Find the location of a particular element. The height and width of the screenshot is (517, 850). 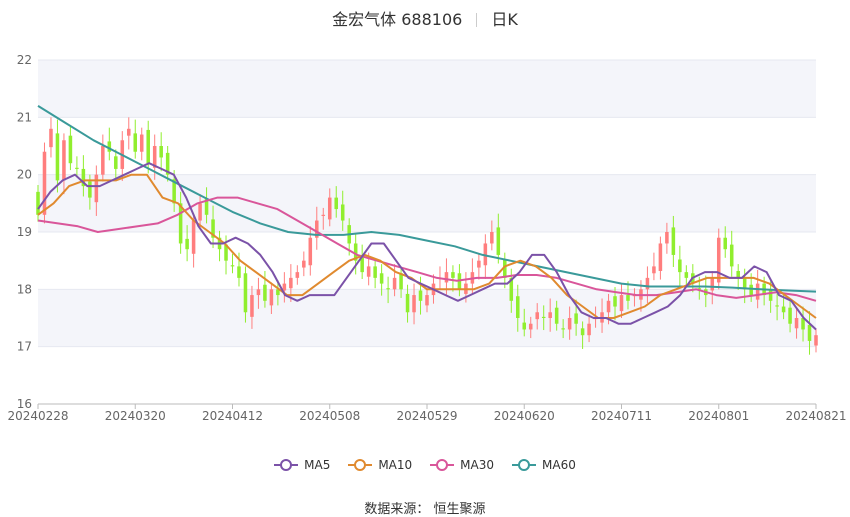

legend-ma60: MA60 is located at coordinates (544, 465).